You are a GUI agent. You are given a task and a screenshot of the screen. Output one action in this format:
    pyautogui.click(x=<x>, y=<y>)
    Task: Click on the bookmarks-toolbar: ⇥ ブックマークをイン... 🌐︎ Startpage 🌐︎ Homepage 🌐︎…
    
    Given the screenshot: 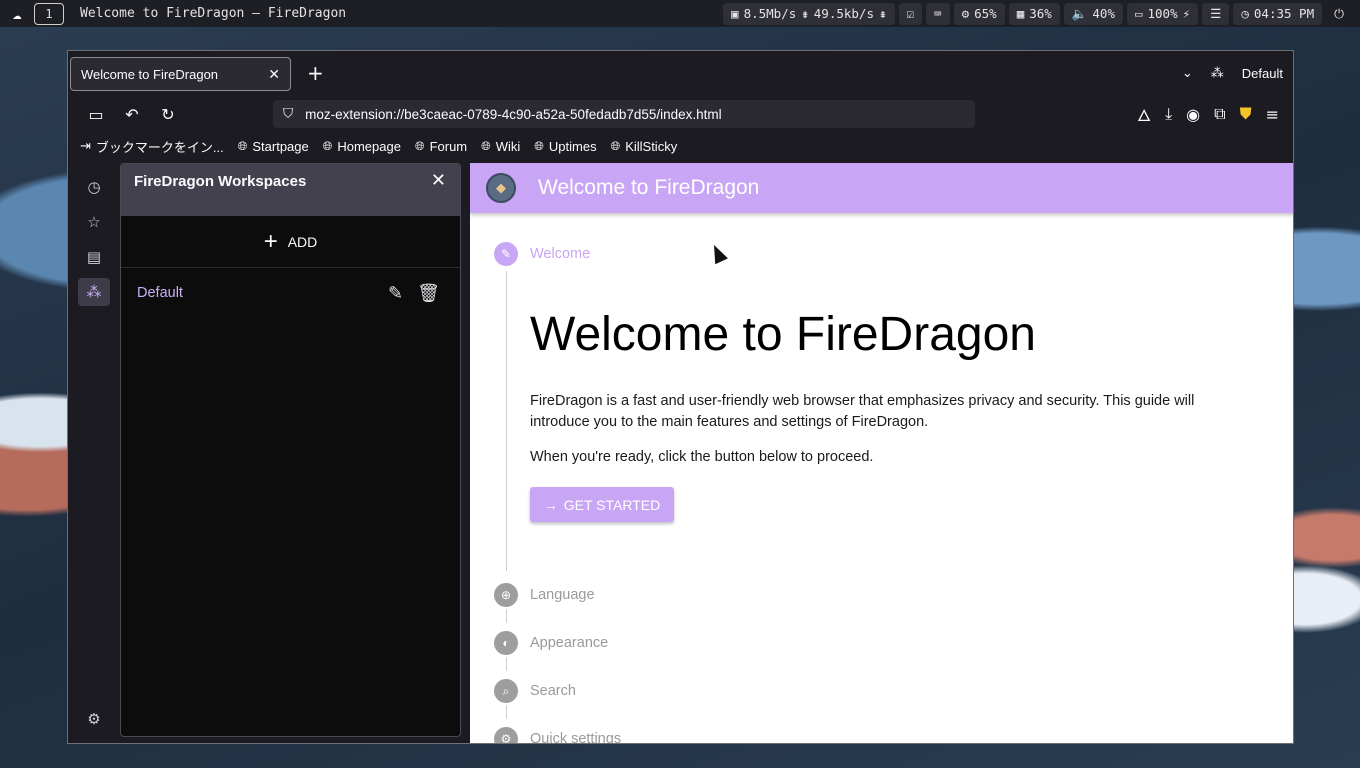 What is the action you would take?
    pyautogui.click(x=680, y=146)
    